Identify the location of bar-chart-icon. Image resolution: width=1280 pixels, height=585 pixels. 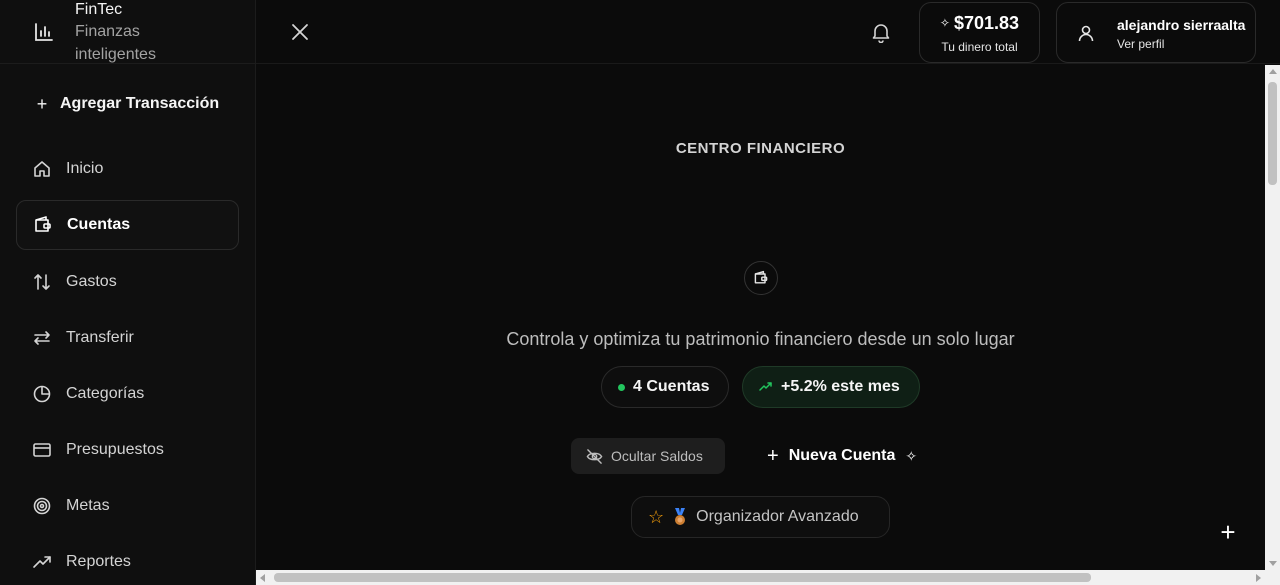
(44, 32).